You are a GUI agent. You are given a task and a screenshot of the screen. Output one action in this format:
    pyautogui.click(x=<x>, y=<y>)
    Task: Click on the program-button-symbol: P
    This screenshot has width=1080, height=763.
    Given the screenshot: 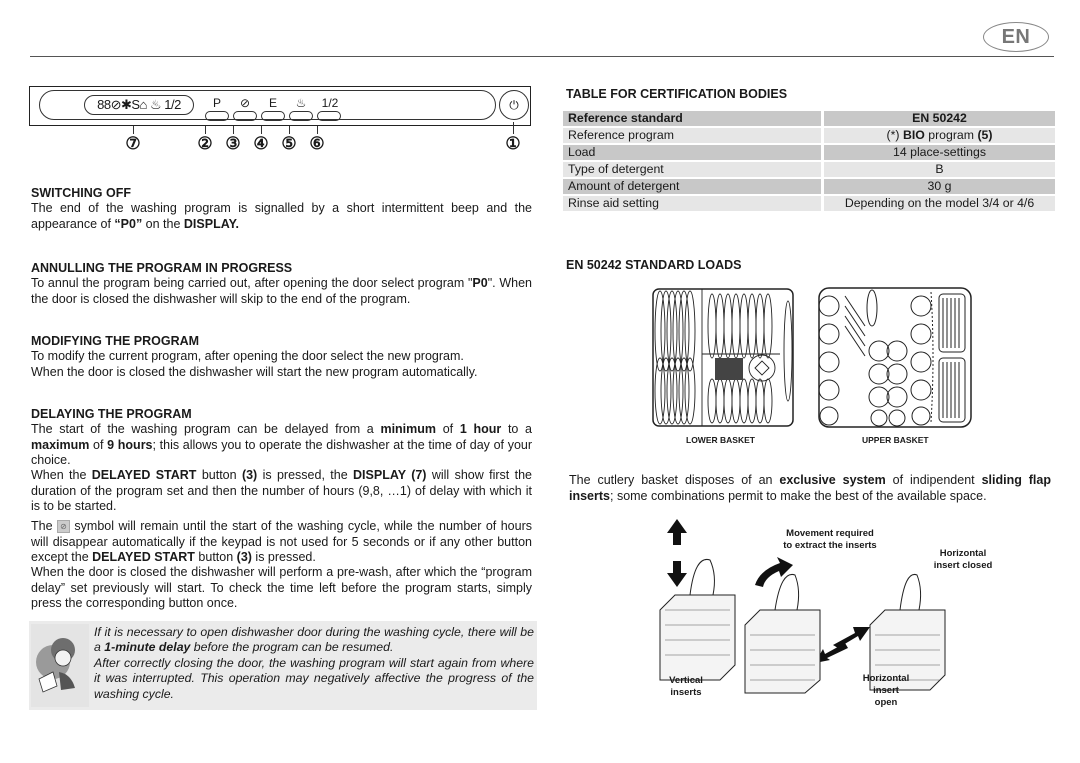 What is the action you would take?
    pyautogui.click(x=216, y=103)
    